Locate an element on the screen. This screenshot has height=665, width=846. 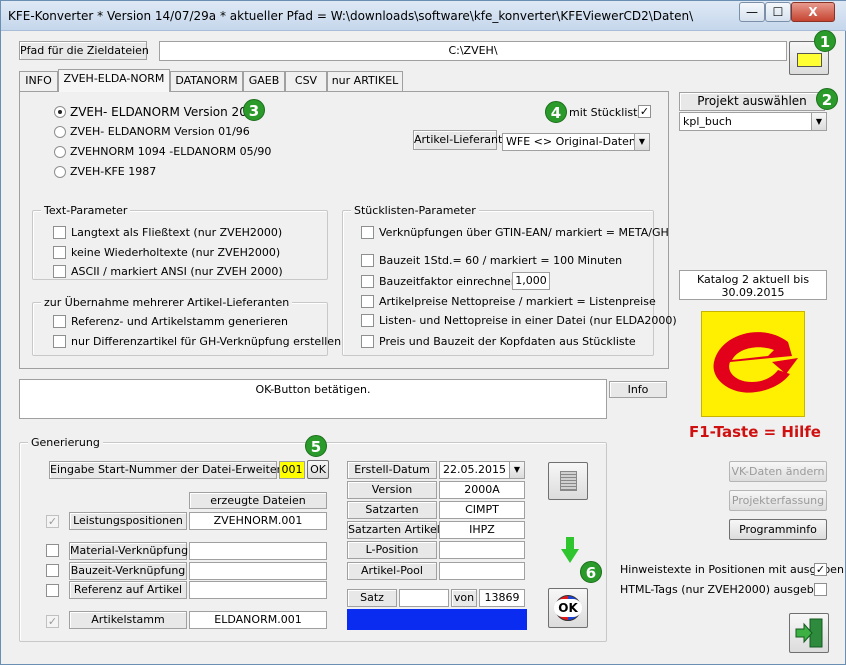
lieferant-value: WFE <> Original-Daten de is located at coordinates (578, 141).